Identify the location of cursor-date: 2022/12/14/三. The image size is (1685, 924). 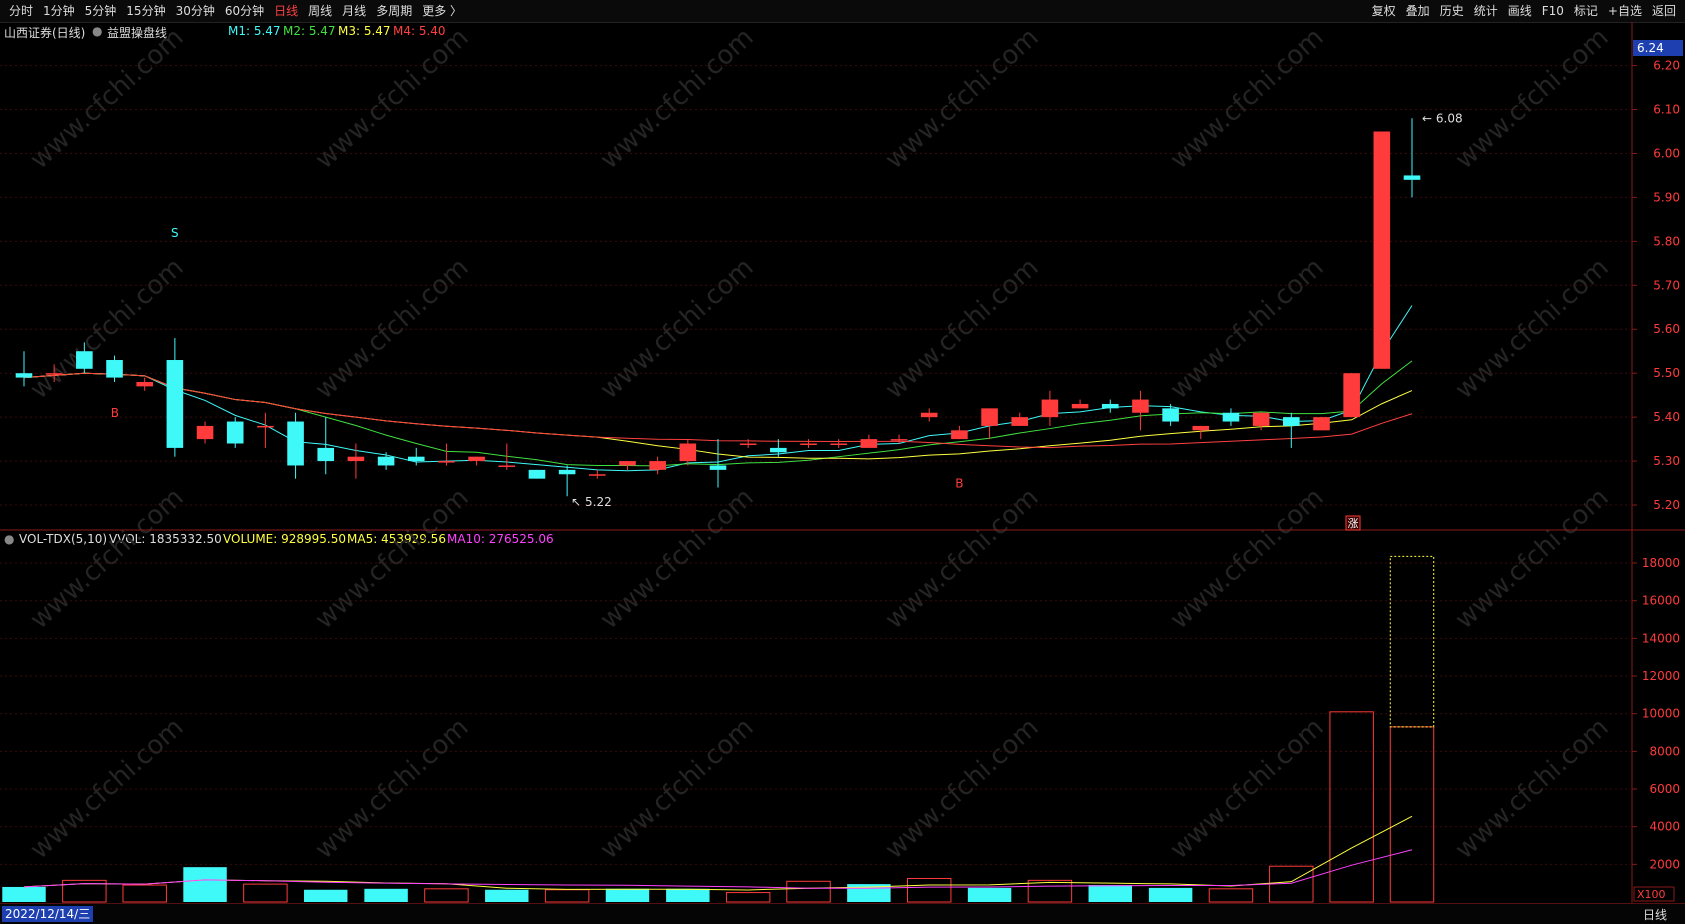
(48, 914).